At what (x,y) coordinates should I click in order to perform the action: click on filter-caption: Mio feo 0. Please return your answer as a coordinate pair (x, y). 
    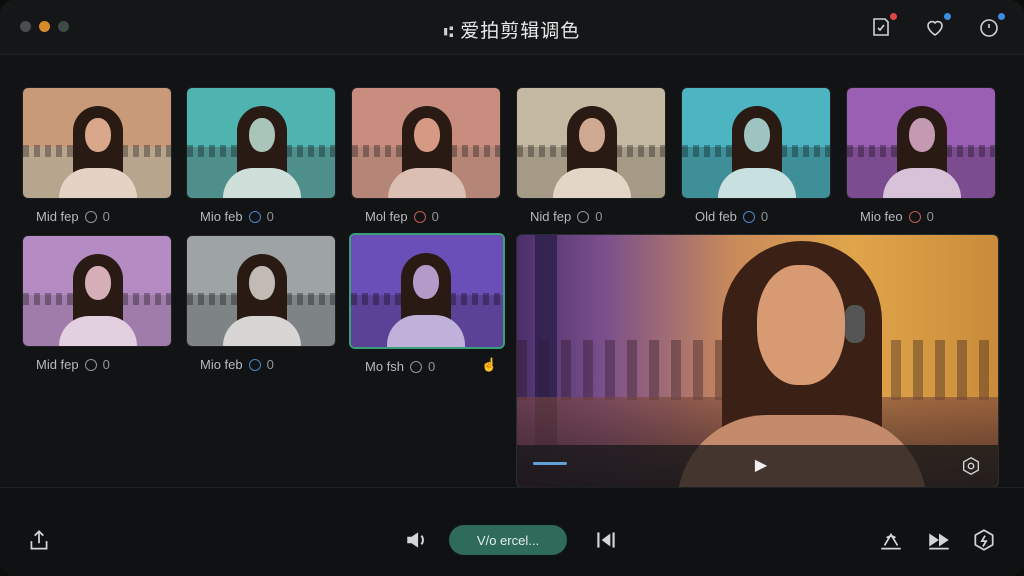
    Looking at the image, I should click on (921, 216).